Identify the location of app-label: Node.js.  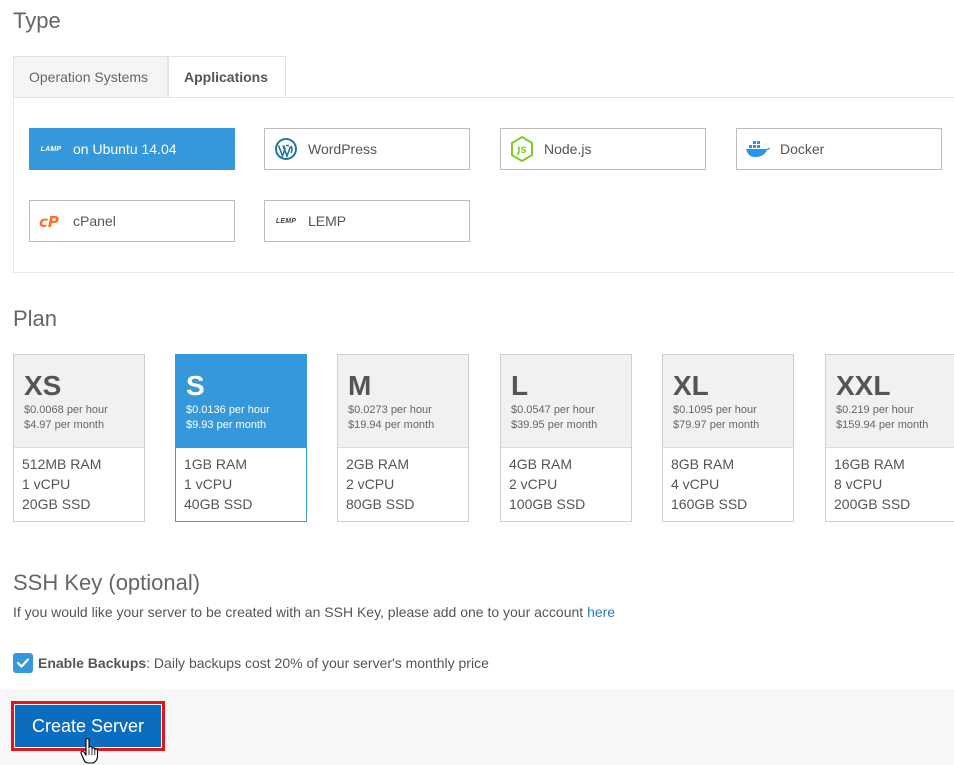
(568, 149).